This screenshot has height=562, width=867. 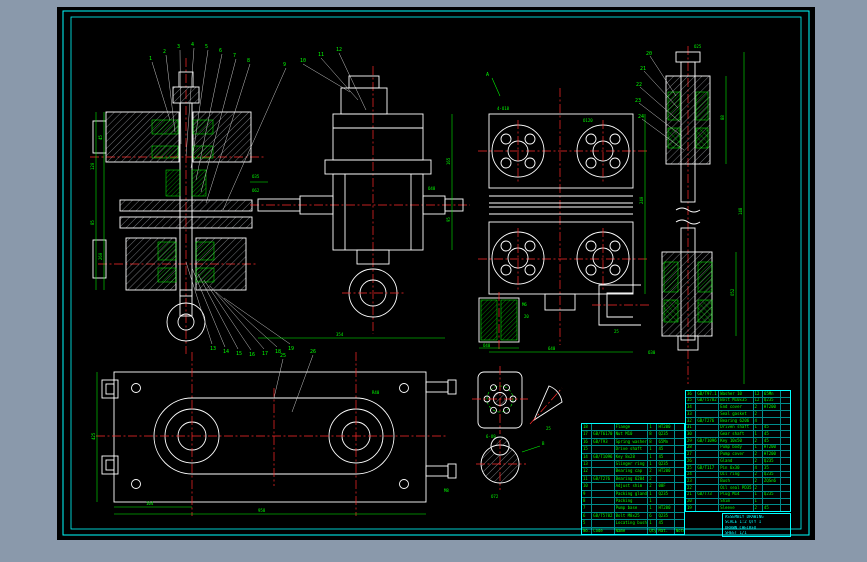 What do you see at coordinates (652, 352) in the screenshot?
I see `dim-label: O30` at bounding box center [652, 352].